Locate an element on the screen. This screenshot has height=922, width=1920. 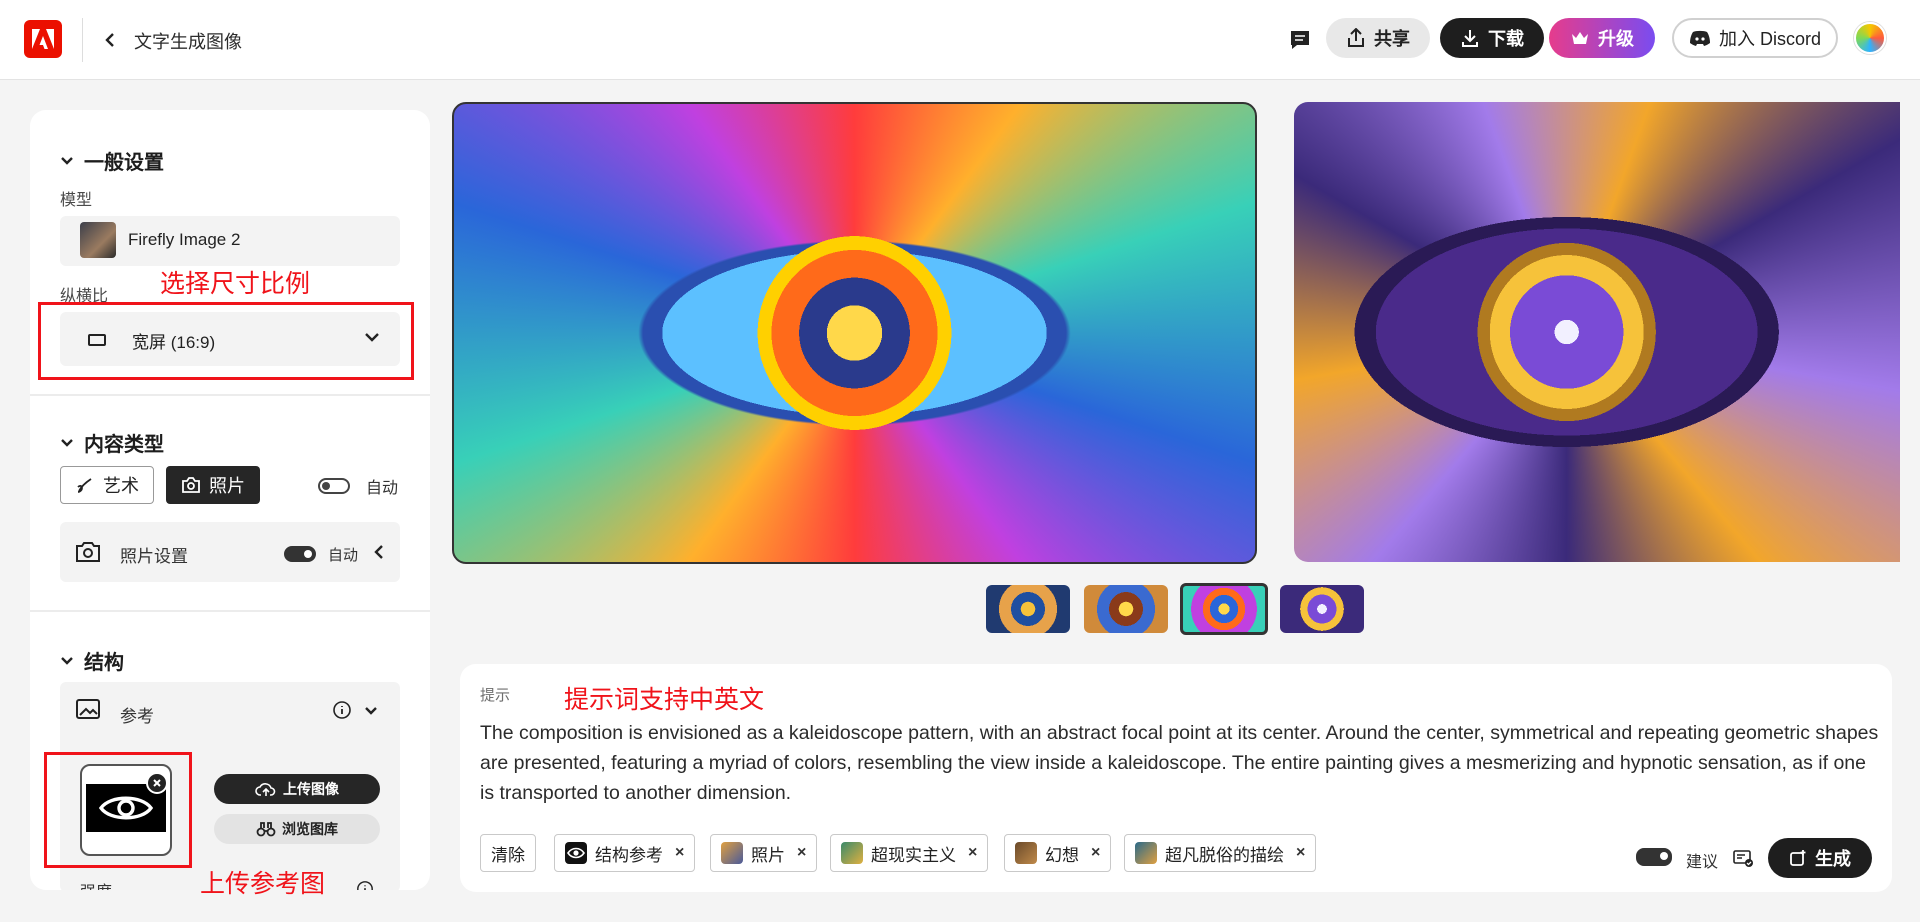
browse-gallery-button: 浏览图库 is located at coordinates (297, 829).